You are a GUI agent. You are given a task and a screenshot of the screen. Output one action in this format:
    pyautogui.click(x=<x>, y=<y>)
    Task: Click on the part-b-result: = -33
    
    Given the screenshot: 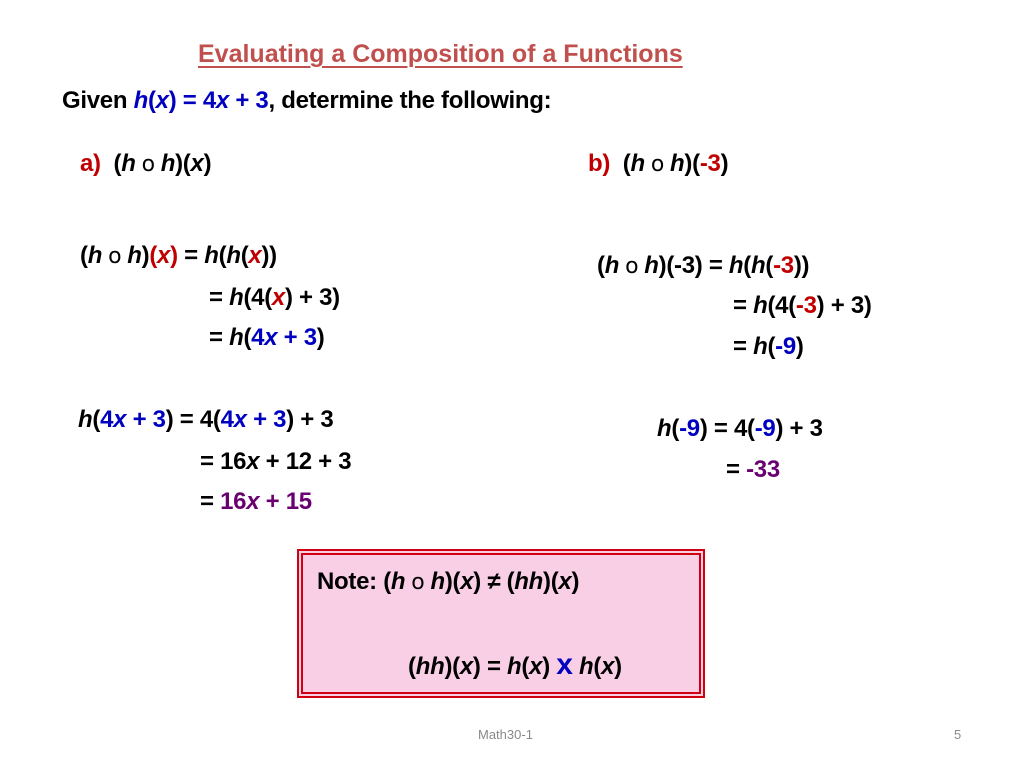 What is the action you would take?
    pyautogui.click(x=753, y=470)
    